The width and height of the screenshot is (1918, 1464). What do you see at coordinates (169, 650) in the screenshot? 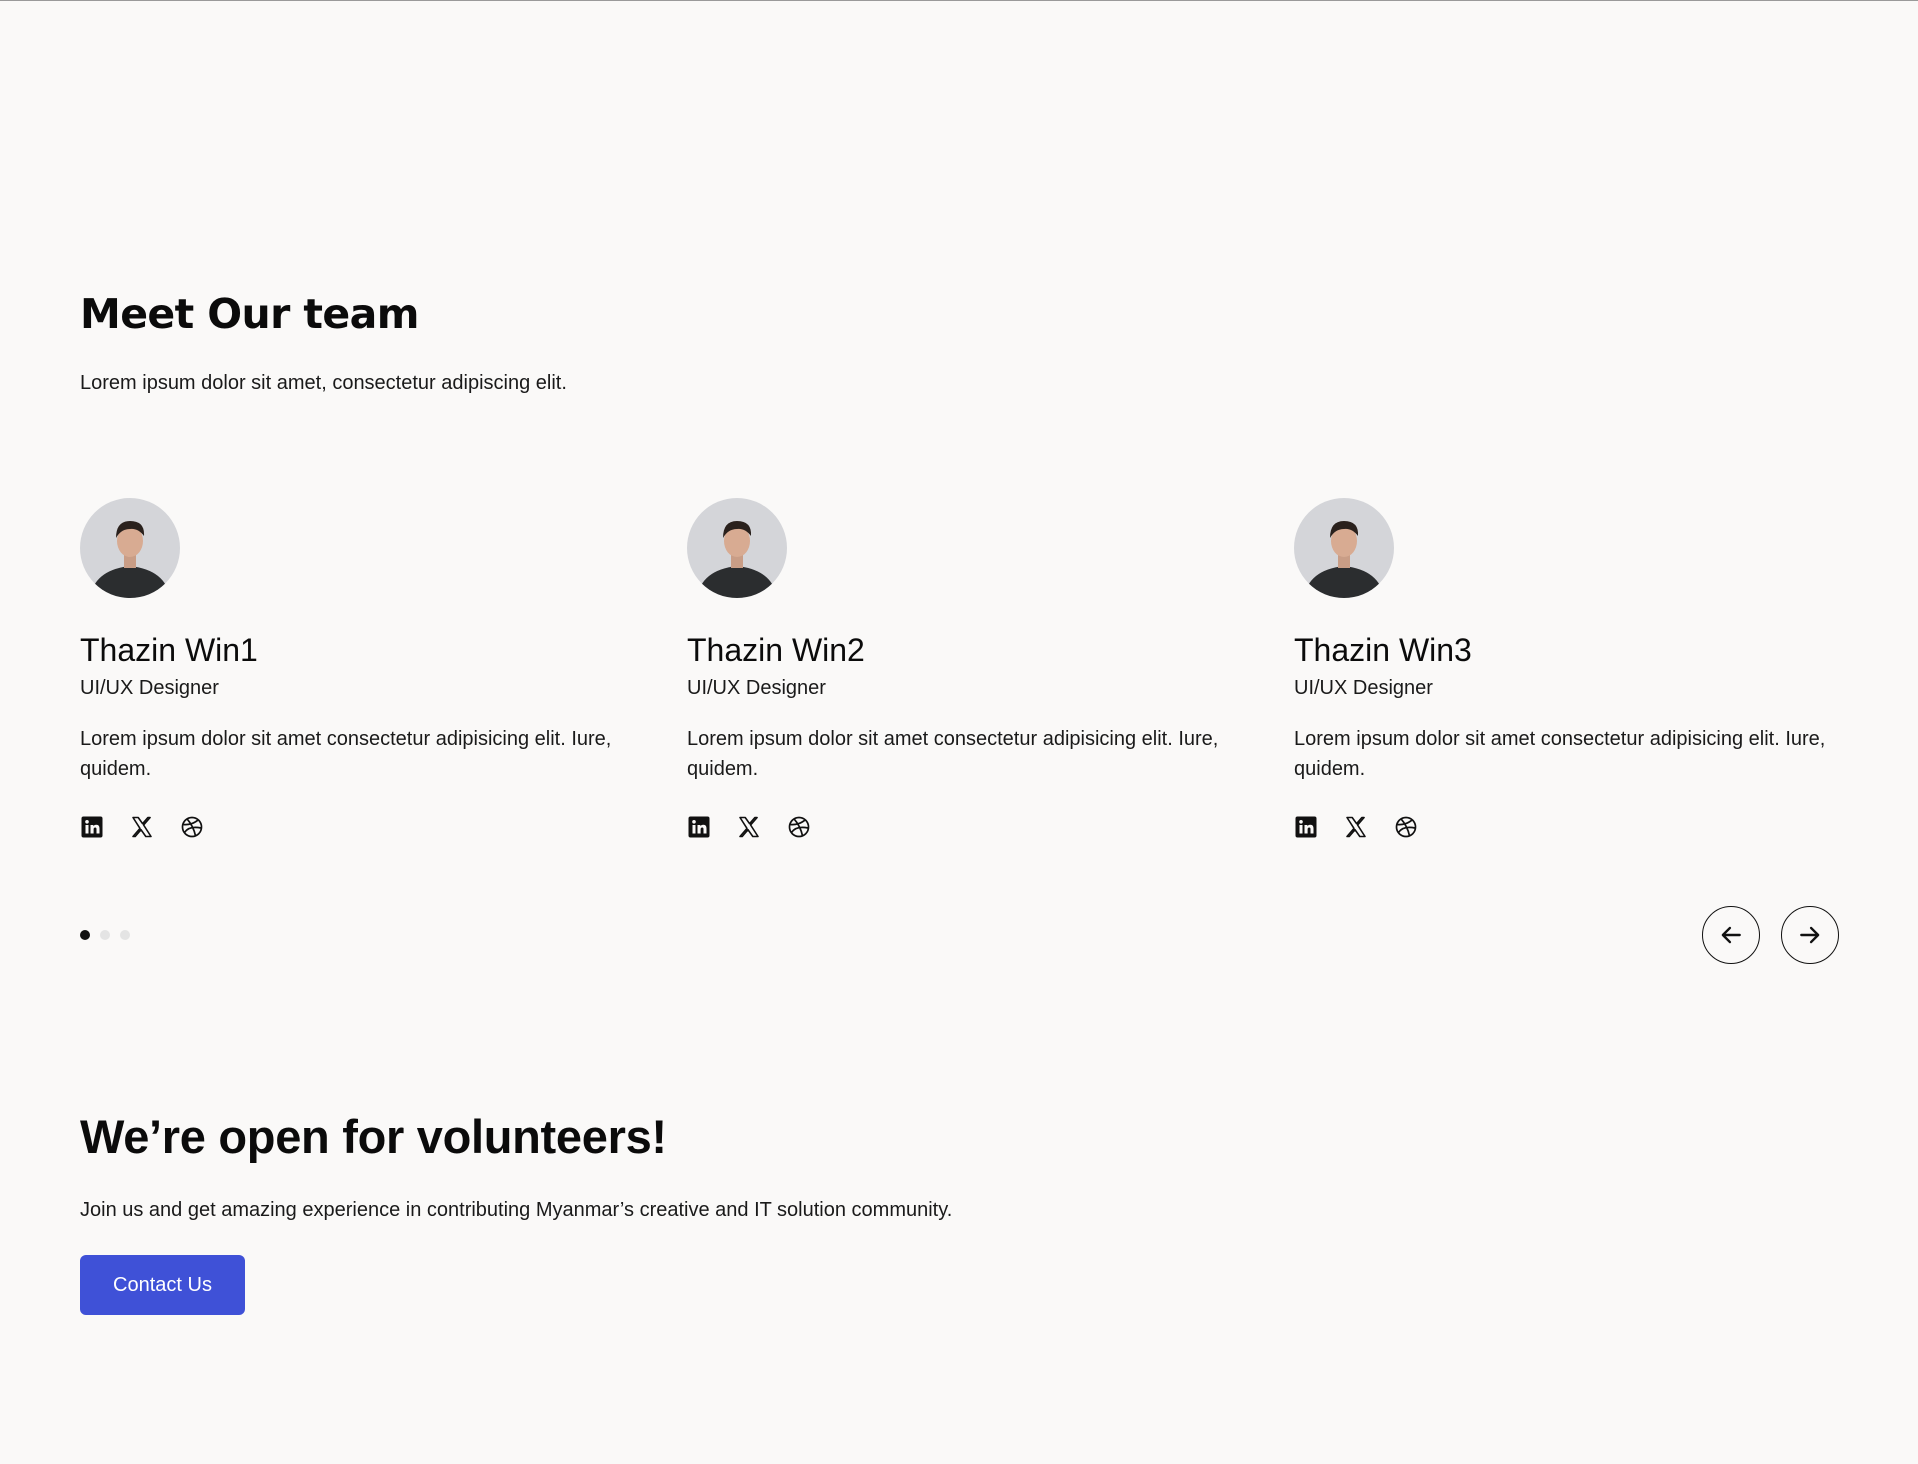
I see `member-name: Thazin Win1` at bounding box center [169, 650].